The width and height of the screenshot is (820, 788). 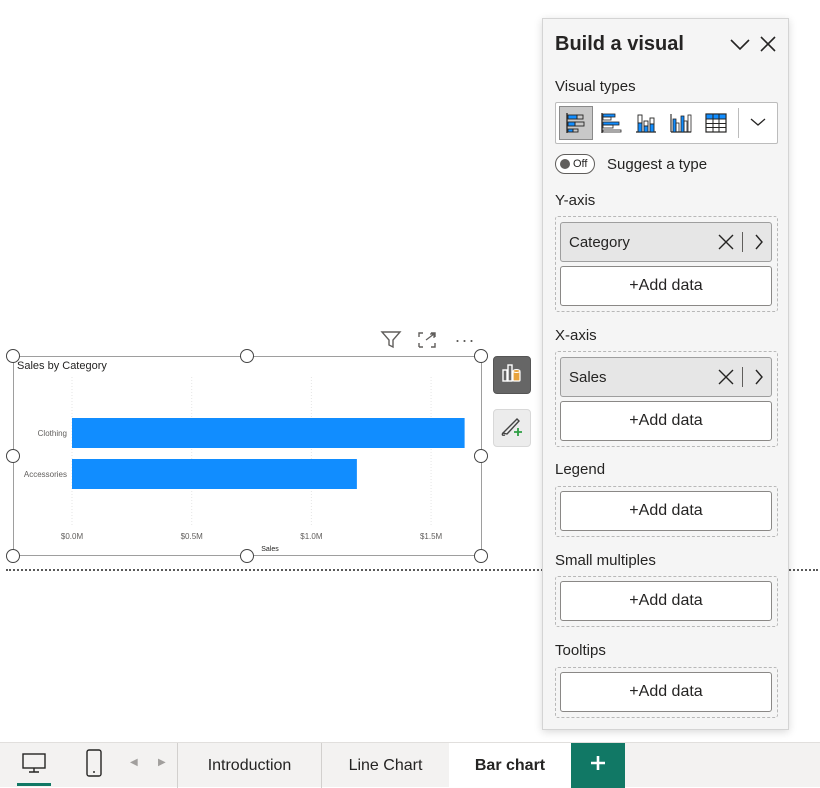 I want to click on filter-icon, so click(x=391, y=340).